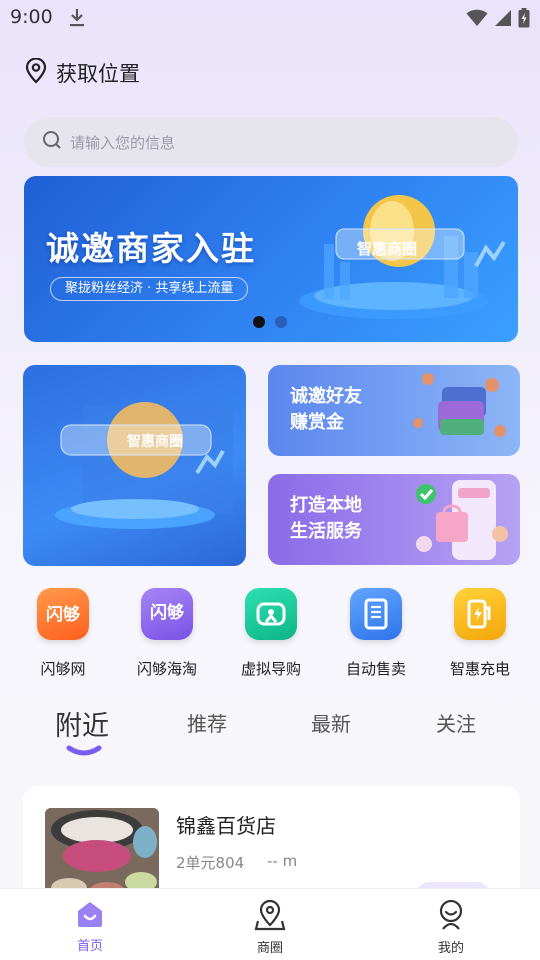  I want to click on location-pin-icon, so click(36, 72).